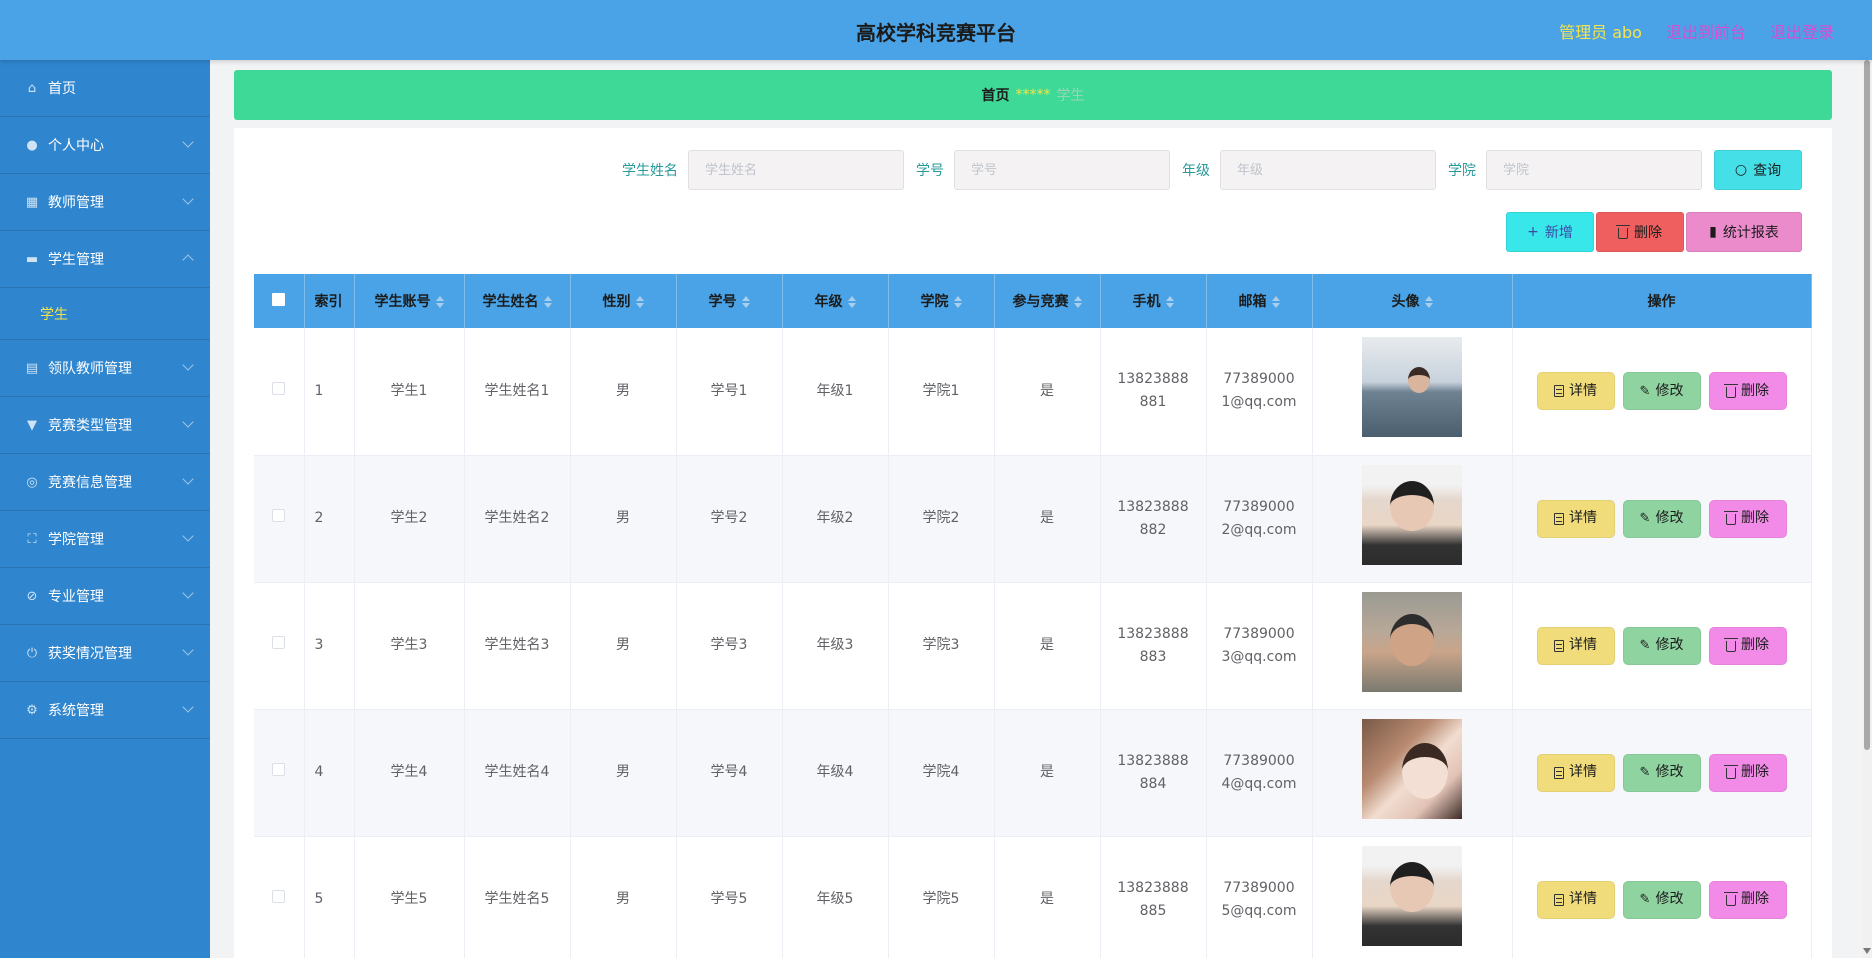  Describe the element at coordinates (1153, 773) in the screenshot. I see `cell-phone: 13823888884` at that location.